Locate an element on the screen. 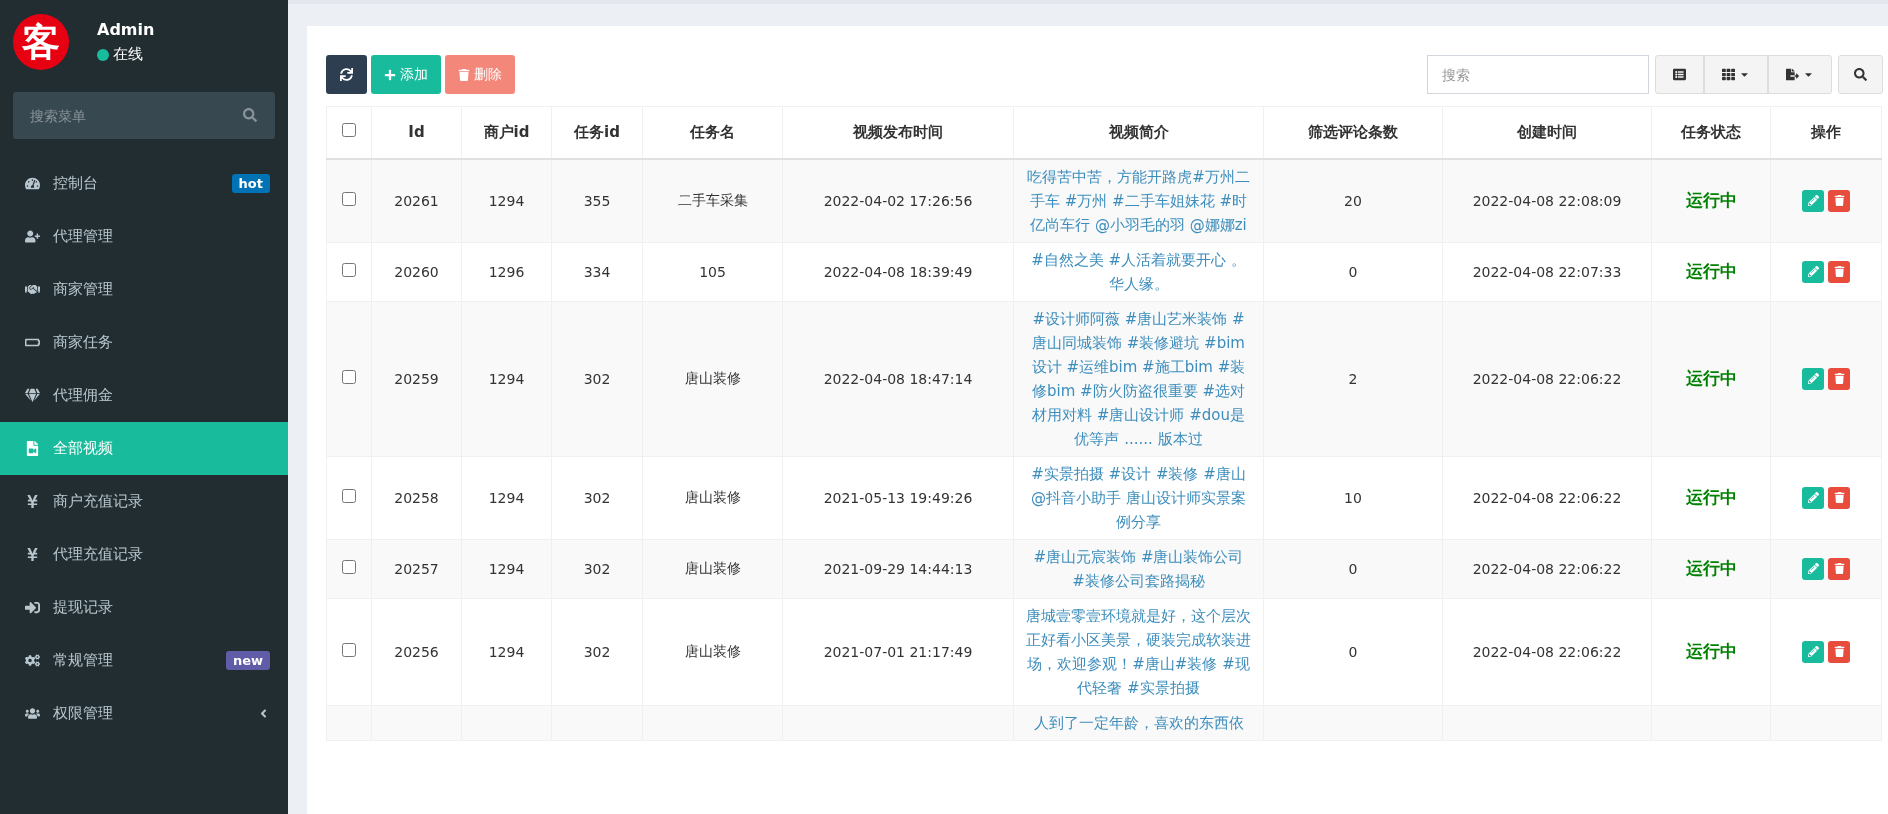 This screenshot has width=1888, height=814. merchant-id-cell: 1296 is located at coordinates (506, 271).